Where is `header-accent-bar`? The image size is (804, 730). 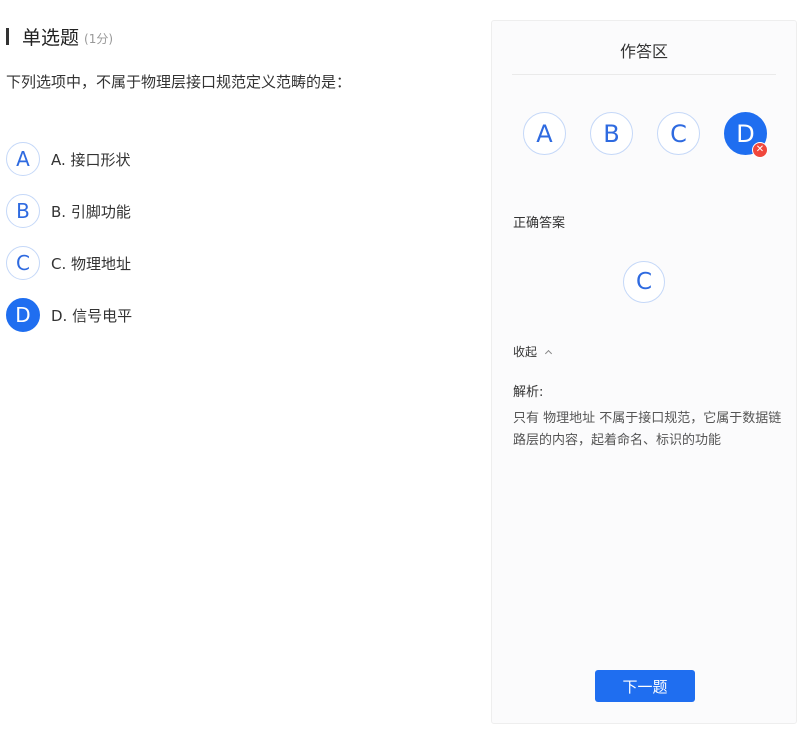
header-accent-bar is located at coordinates (7, 36).